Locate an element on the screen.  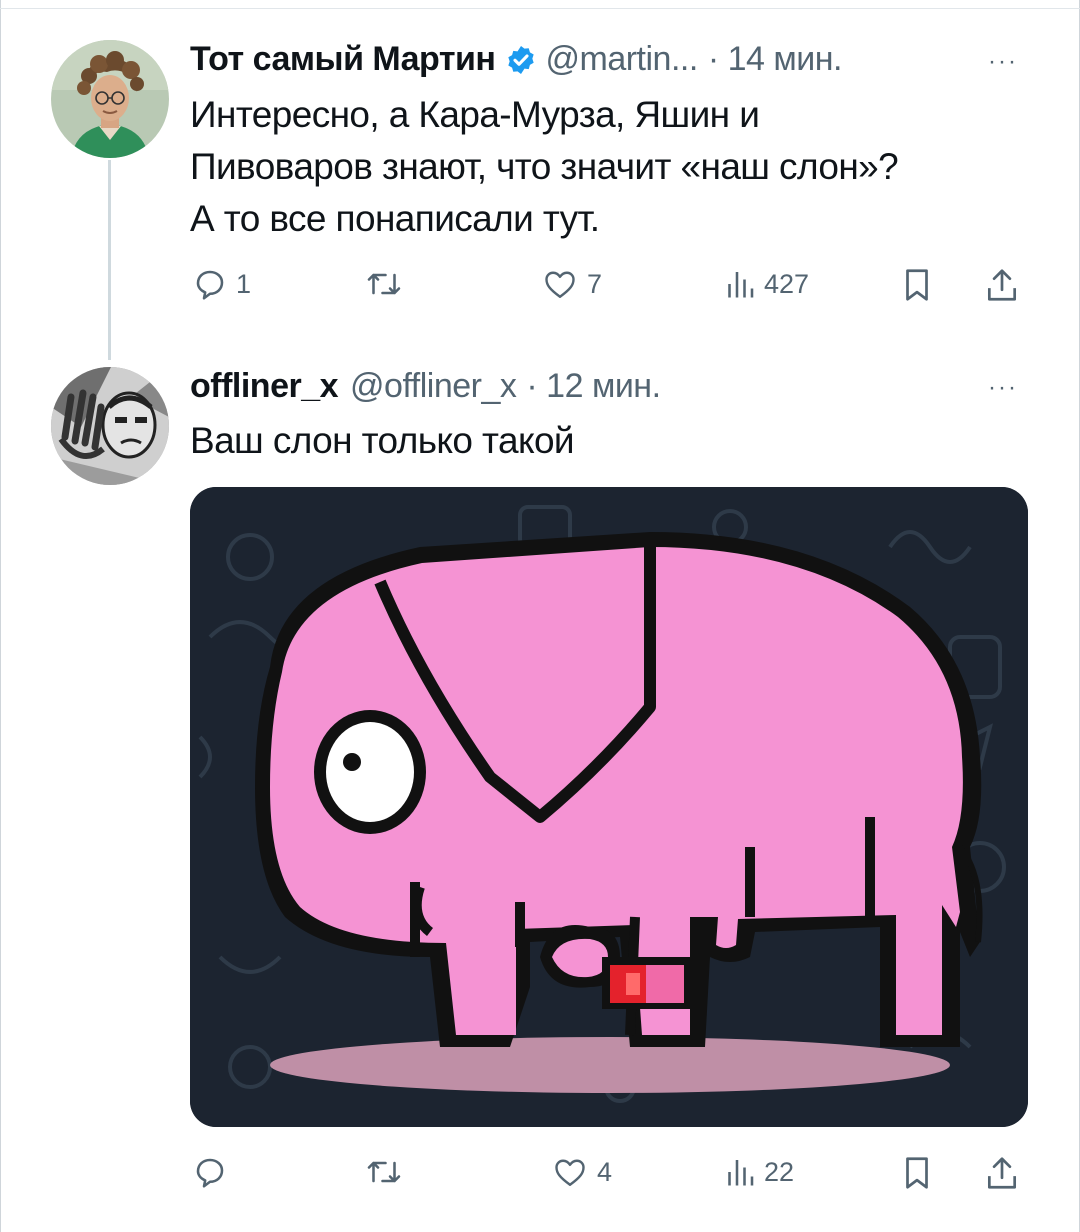
tweet-header: Тот самый Мартин @martin... · 14 мин. is located at coordinates (516, 59).